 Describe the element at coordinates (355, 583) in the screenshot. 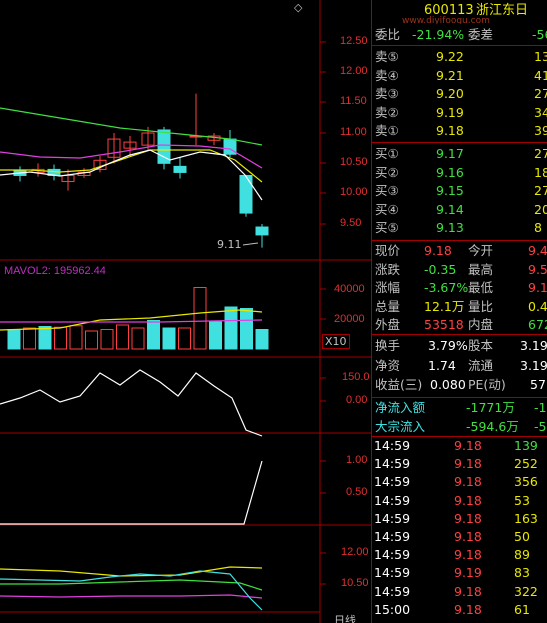

I see `indicator3-tick: 10.50` at that location.